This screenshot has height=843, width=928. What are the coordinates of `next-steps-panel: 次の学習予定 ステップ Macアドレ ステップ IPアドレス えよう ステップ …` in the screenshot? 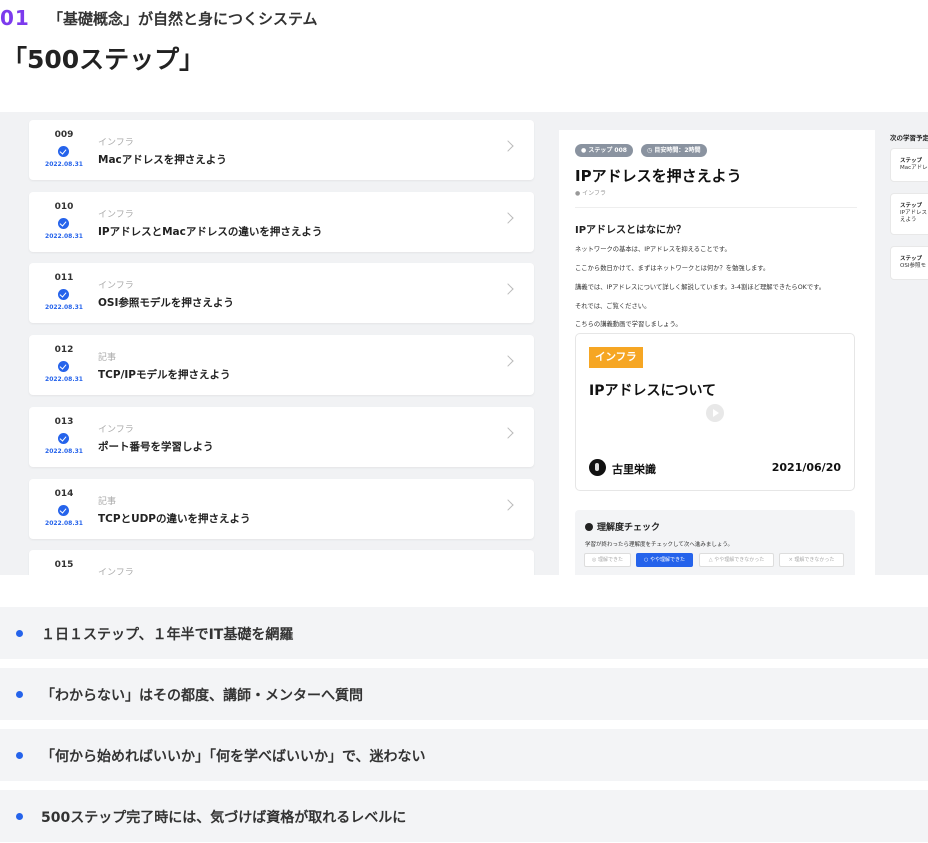 It's located at (906, 348).